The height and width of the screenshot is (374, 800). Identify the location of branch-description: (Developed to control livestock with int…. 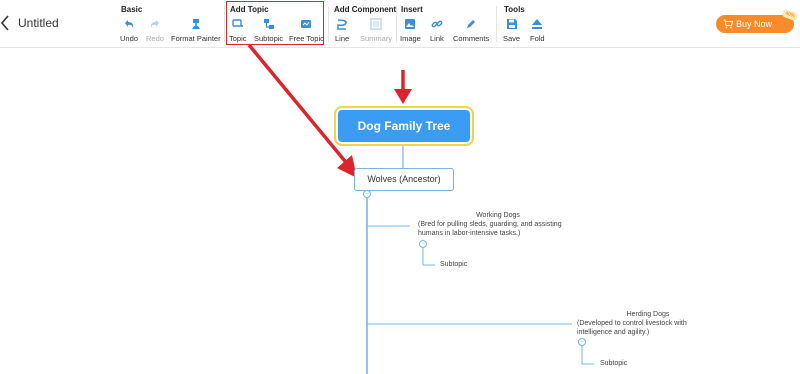
(632, 328).